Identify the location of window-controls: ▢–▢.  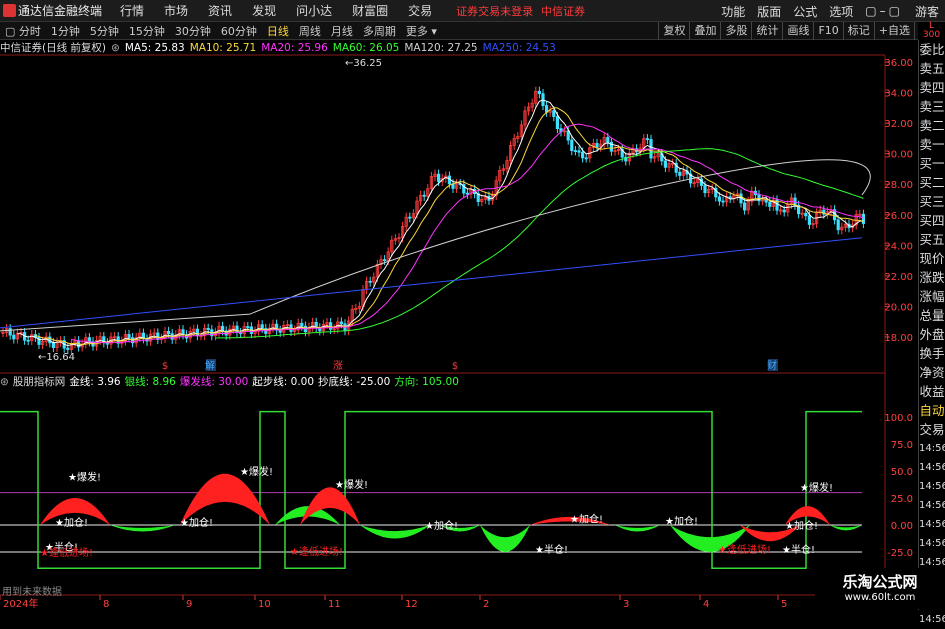
(884, 11).